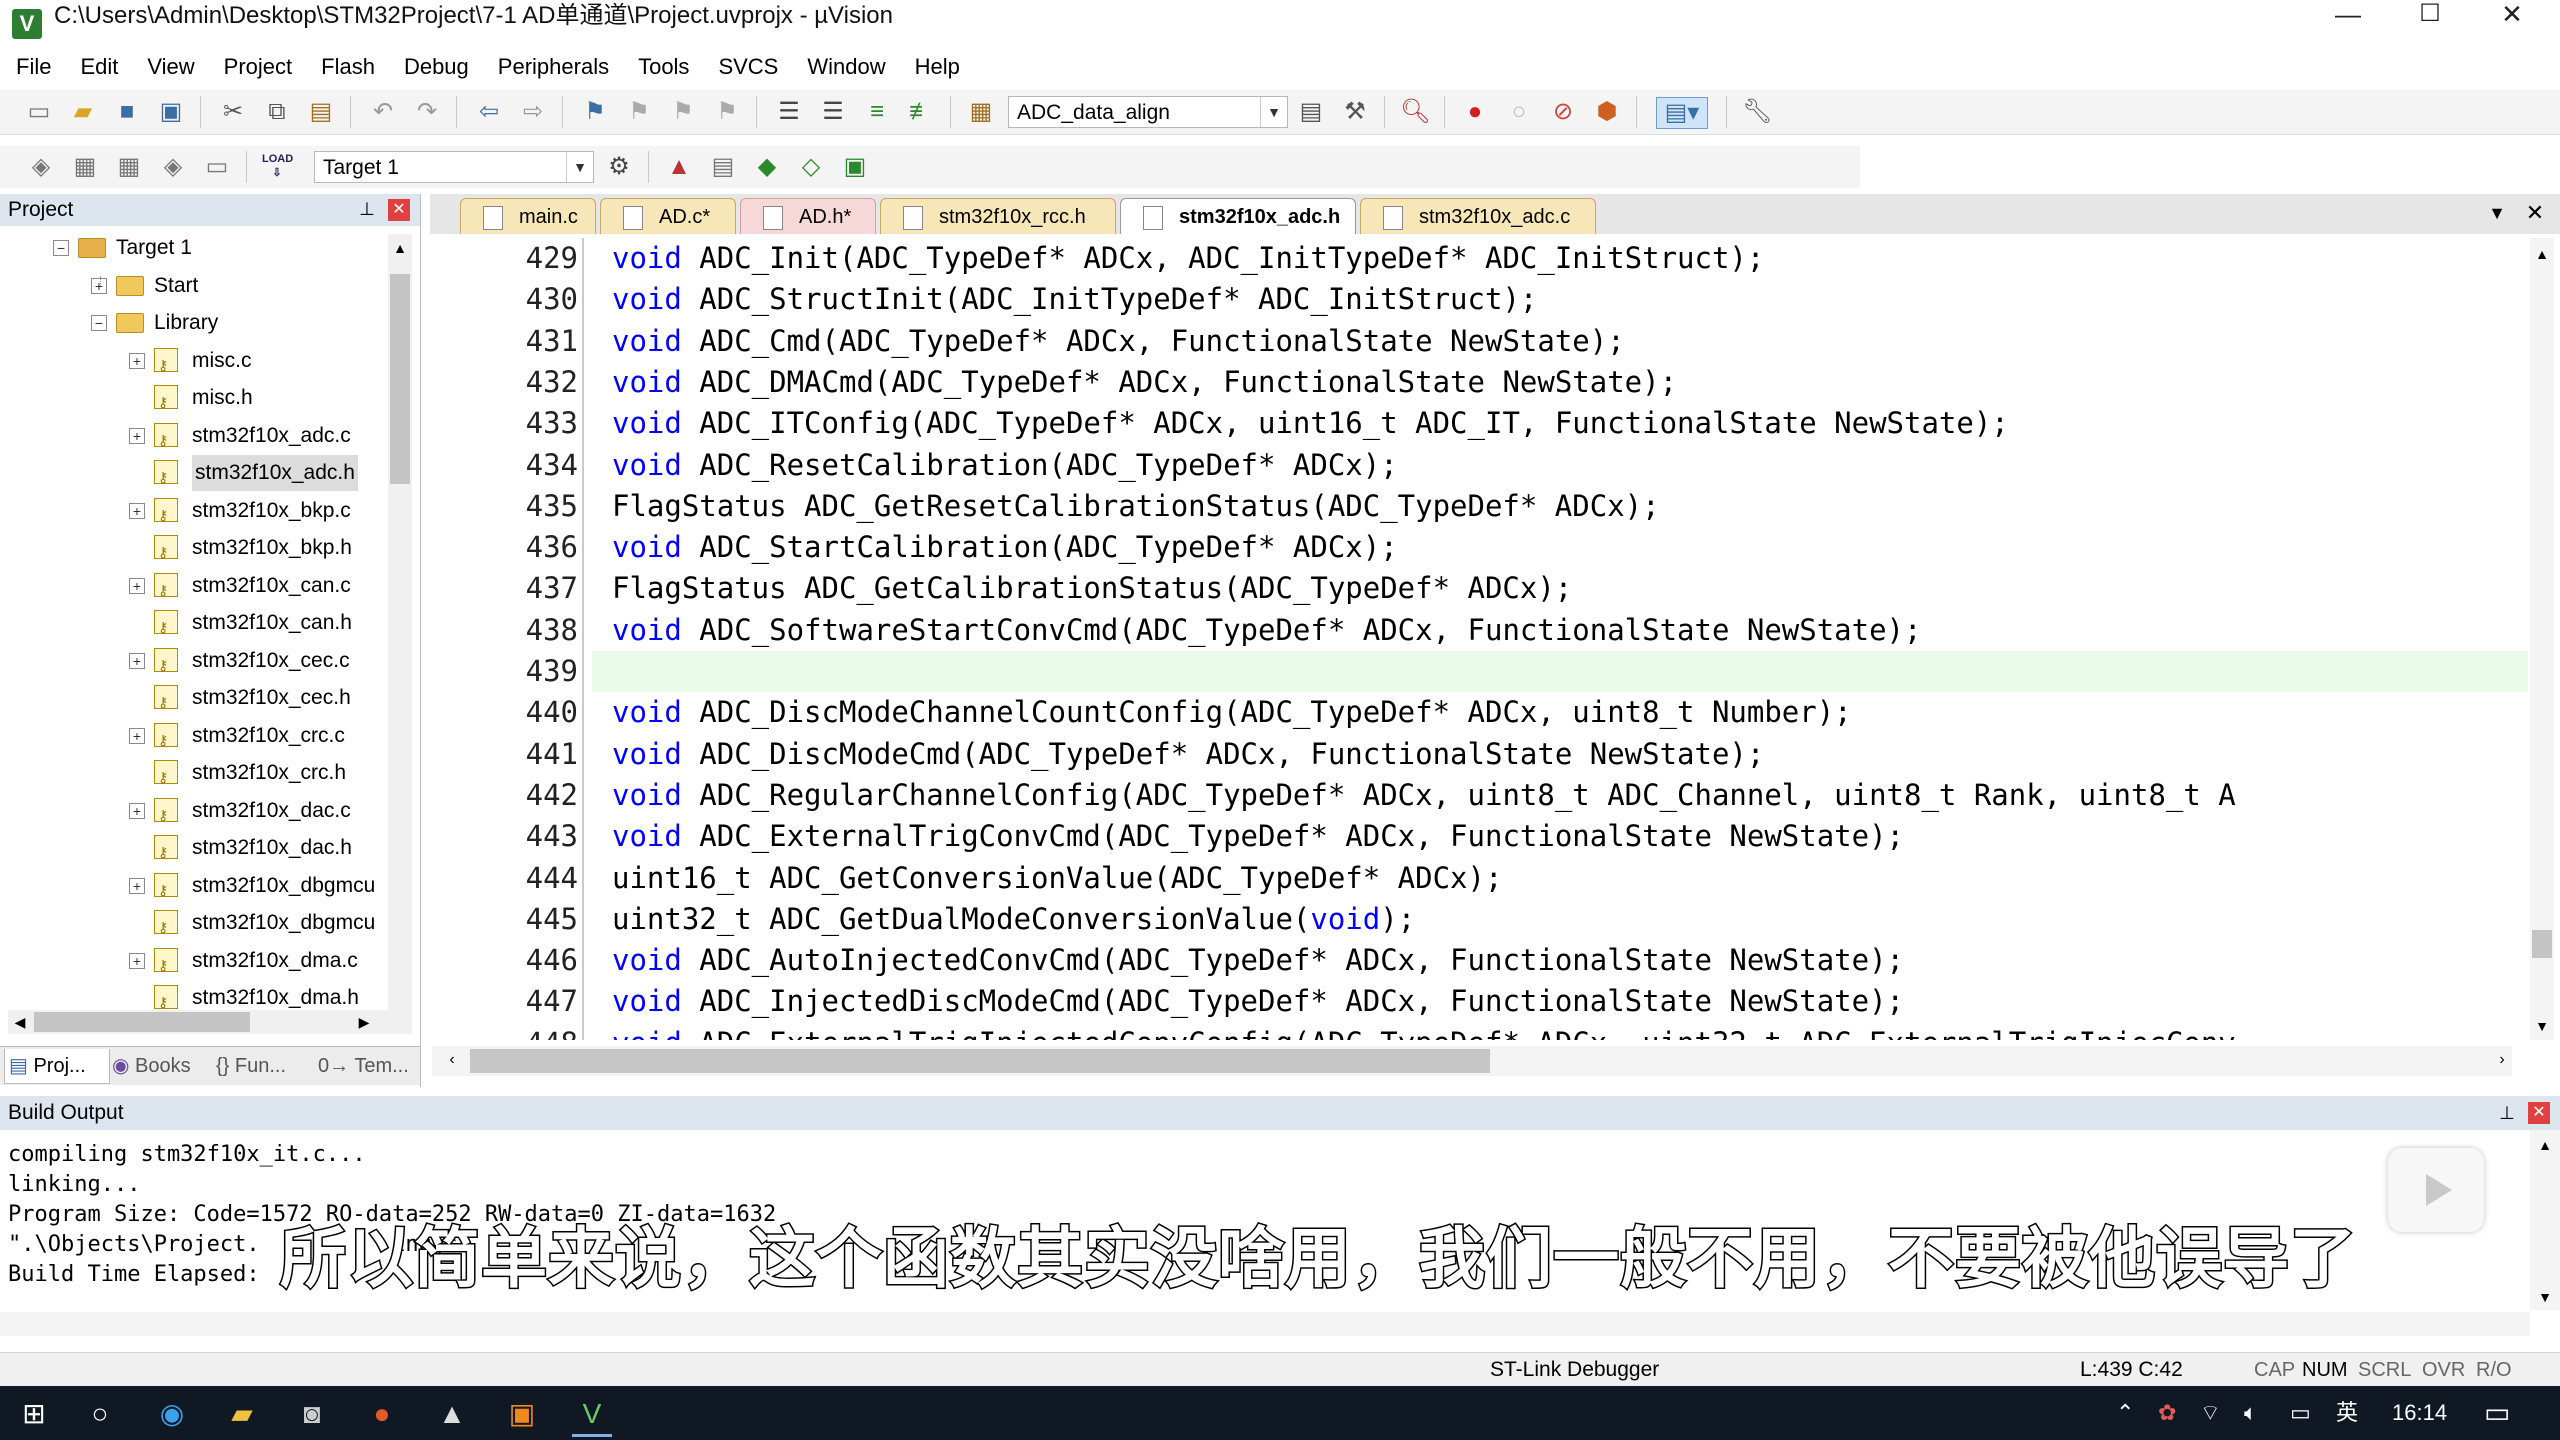  I want to click on editor-tab: stm32f10x_adc.c, so click(1478, 216).